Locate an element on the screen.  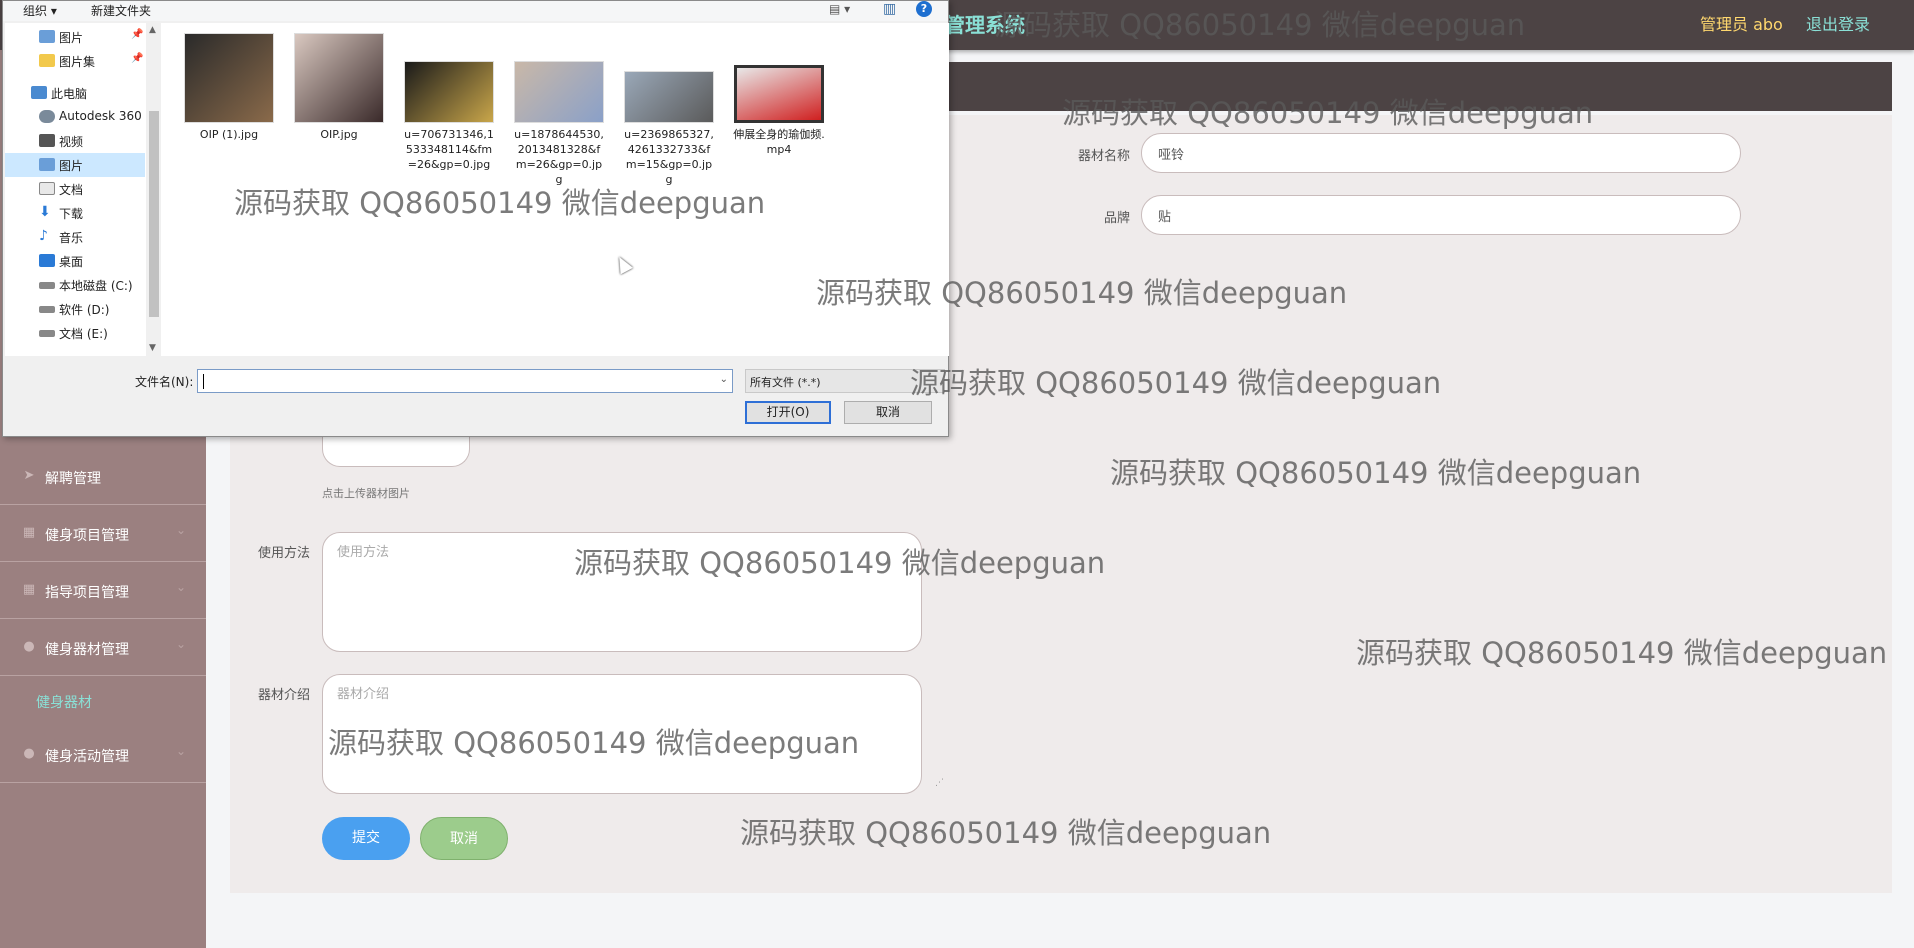
submit-button: 提交 is located at coordinates (366, 838).